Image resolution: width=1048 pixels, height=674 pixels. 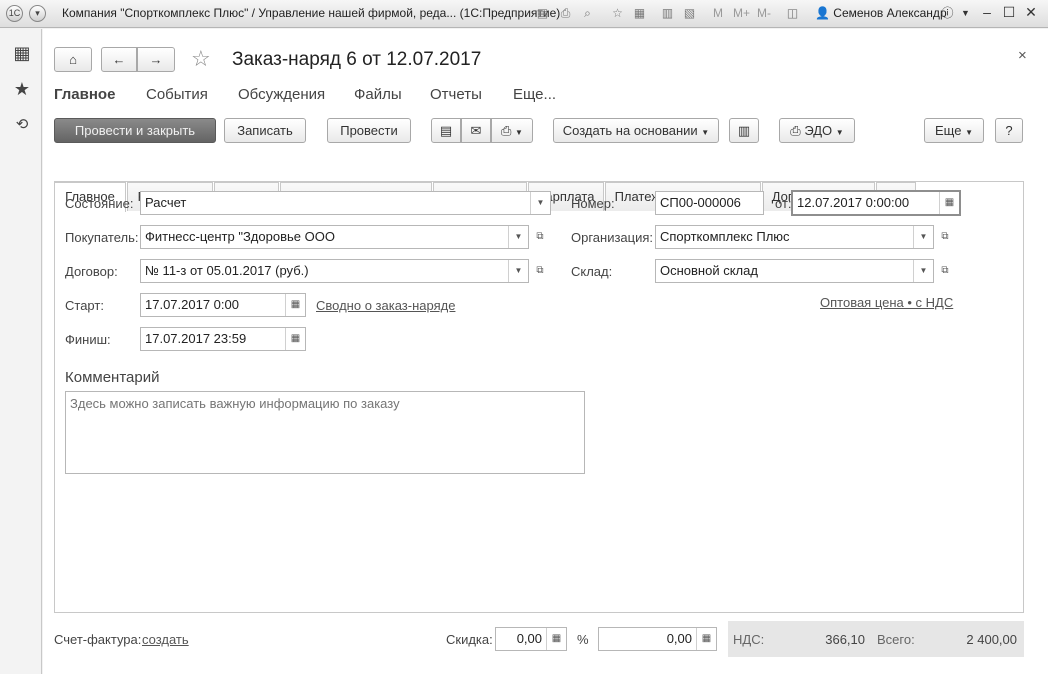 I want to click on summary-link: Сводно о заказ-наряде, so click(x=385, y=305).